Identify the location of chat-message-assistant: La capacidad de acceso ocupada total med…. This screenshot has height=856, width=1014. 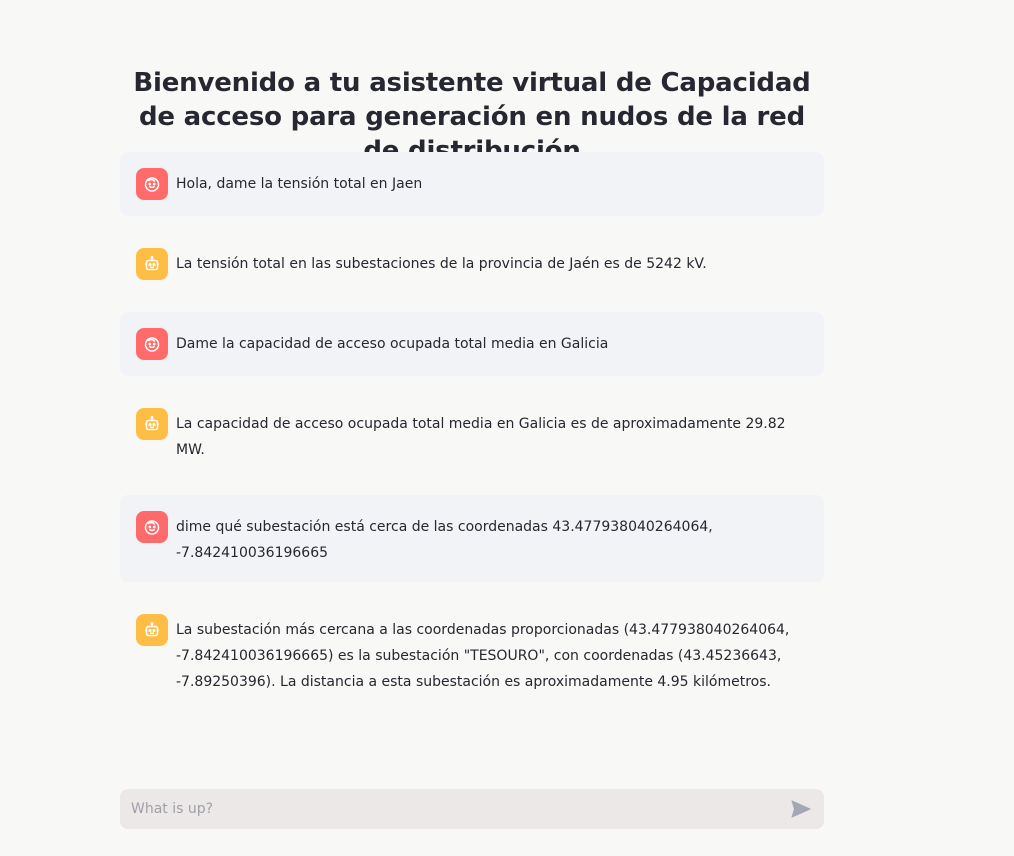
(472, 435).